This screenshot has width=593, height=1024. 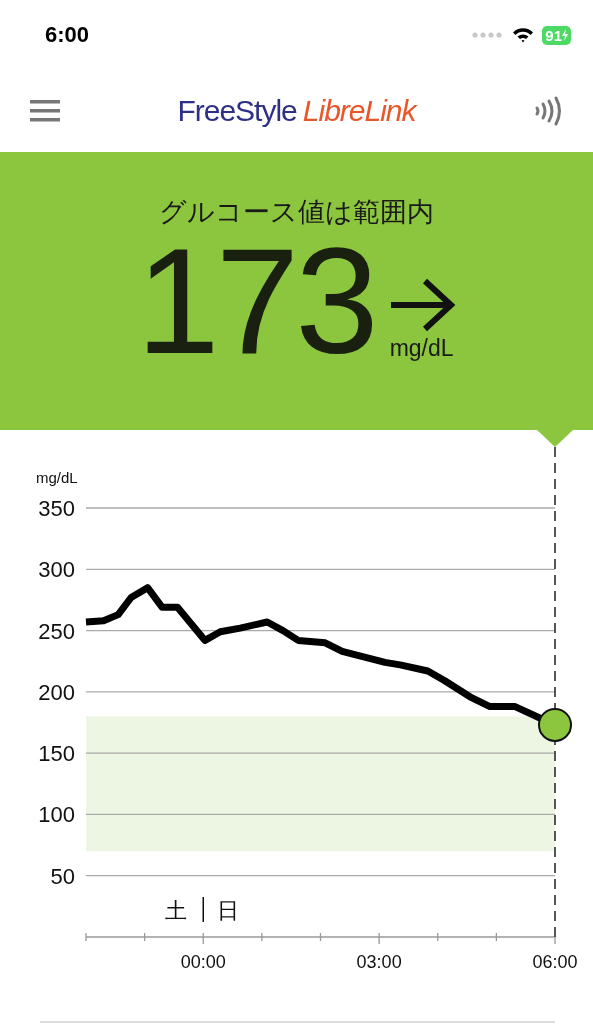 What do you see at coordinates (56, 508) in the screenshot?
I see `y-tick-label: 350` at bounding box center [56, 508].